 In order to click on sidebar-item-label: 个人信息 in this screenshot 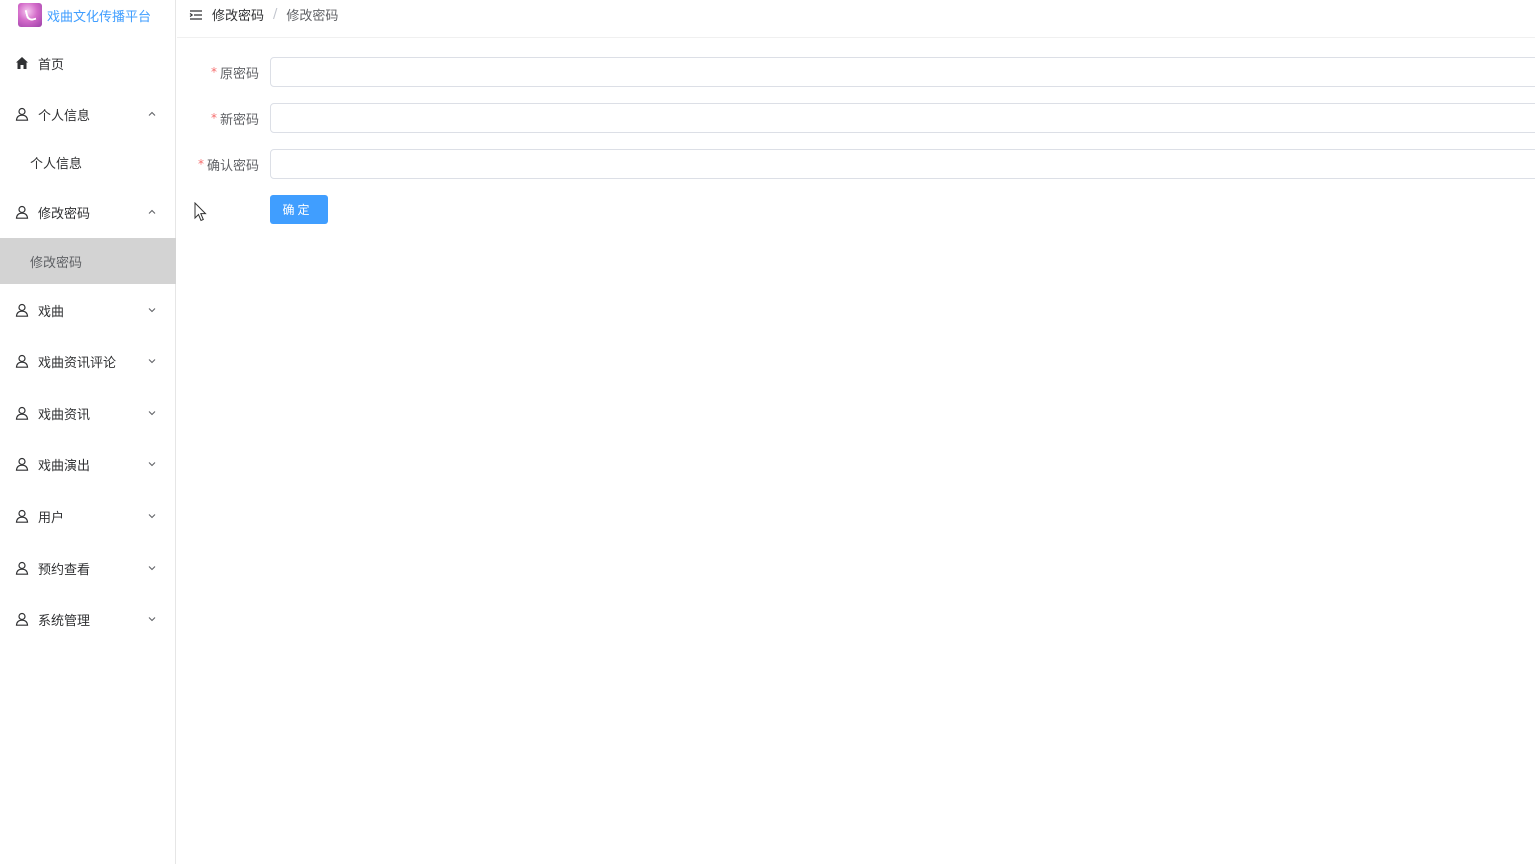, I will do `click(64, 116)`.